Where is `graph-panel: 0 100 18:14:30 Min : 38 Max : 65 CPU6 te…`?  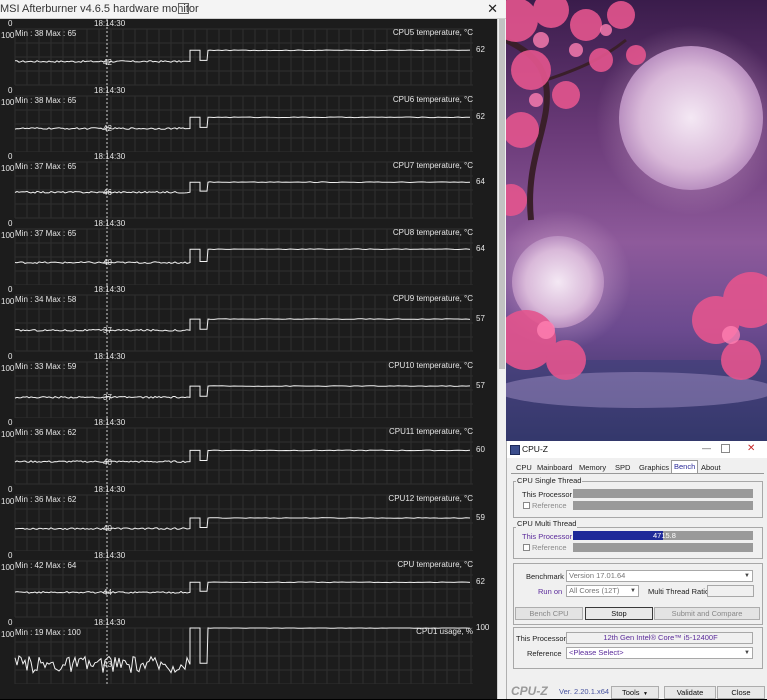 graph-panel: 0 100 18:14:30 Min : 38 Max : 65 CPU6 te… is located at coordinates (248, 118).